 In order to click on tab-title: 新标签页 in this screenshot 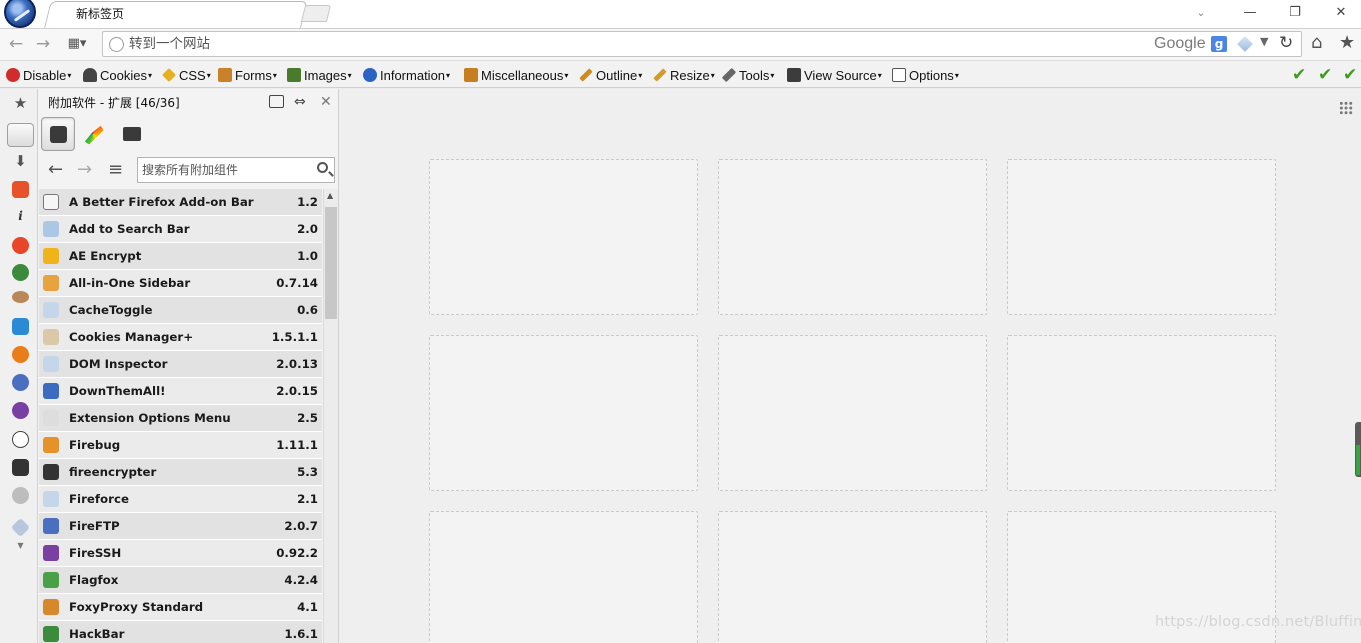, I will do `click(100, 13)`.